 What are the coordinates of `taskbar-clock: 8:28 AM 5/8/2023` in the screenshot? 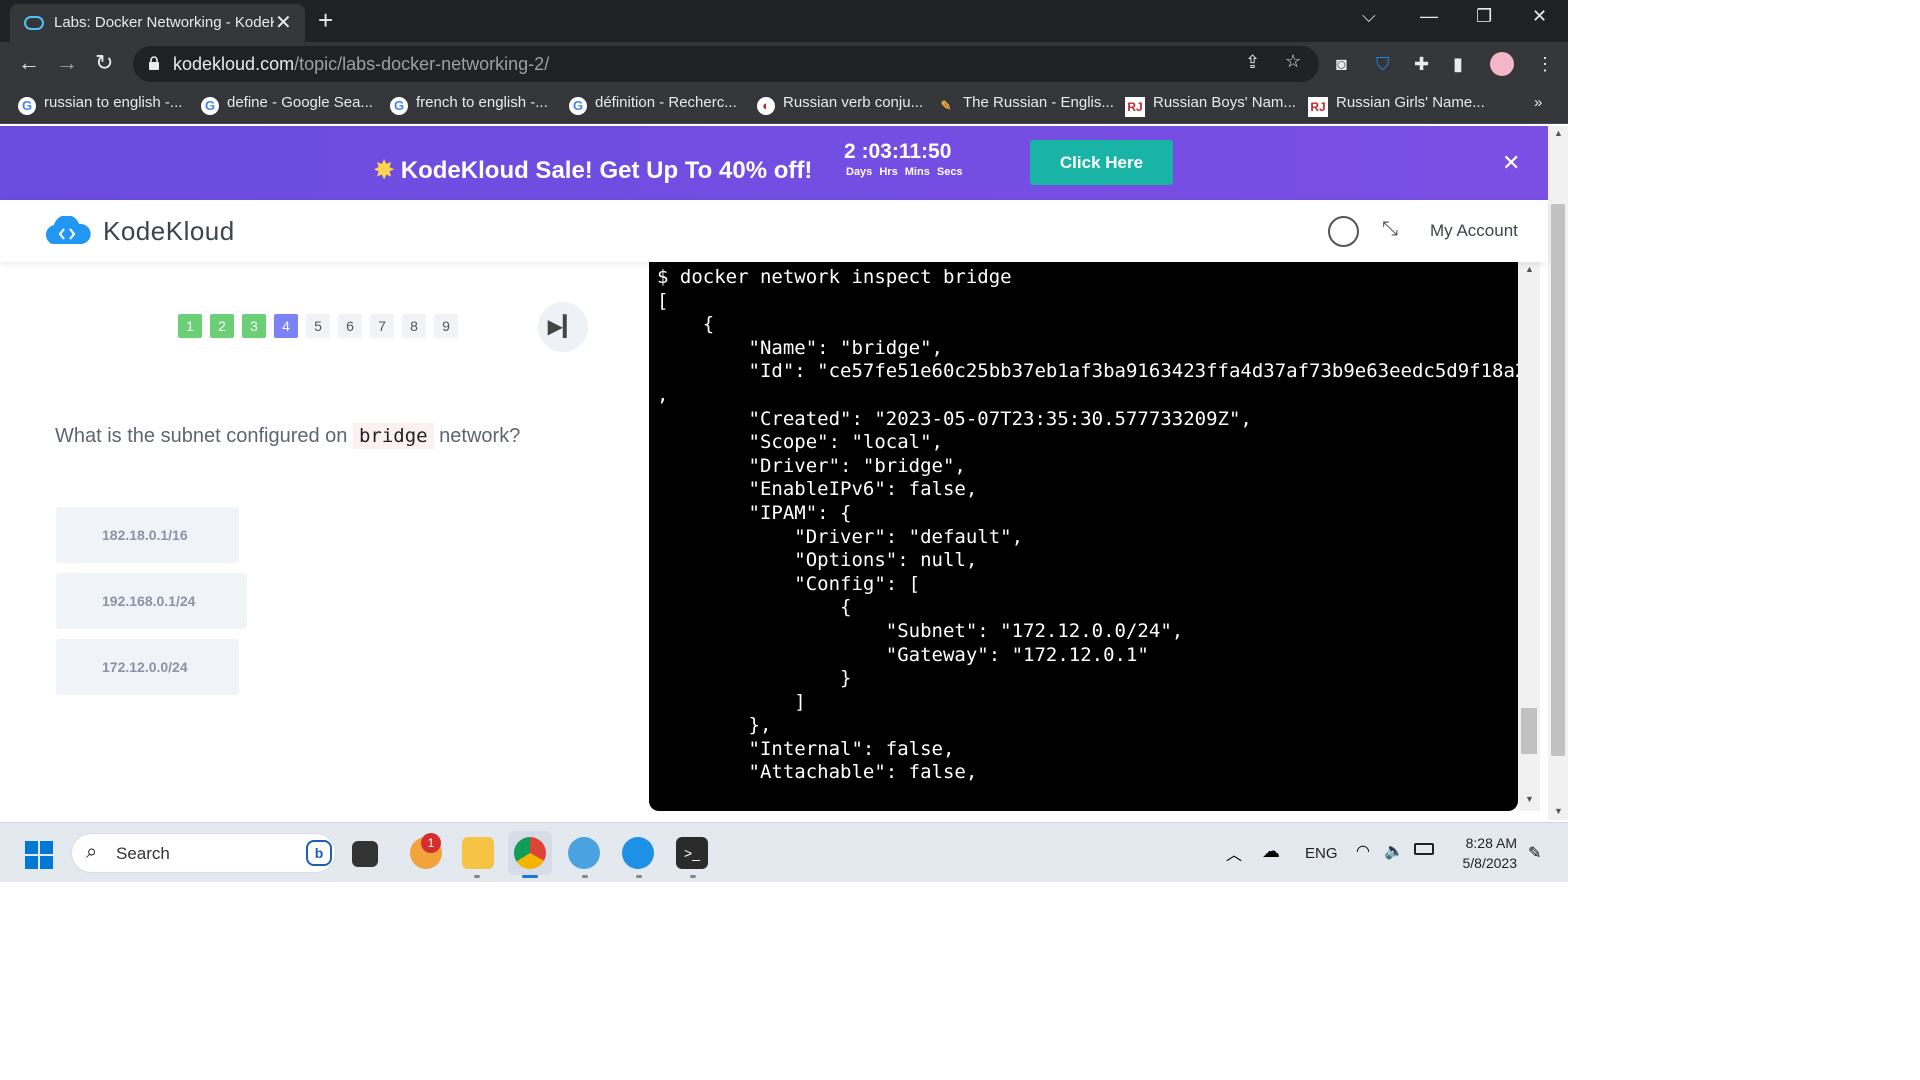 It's located at (1486, 853).